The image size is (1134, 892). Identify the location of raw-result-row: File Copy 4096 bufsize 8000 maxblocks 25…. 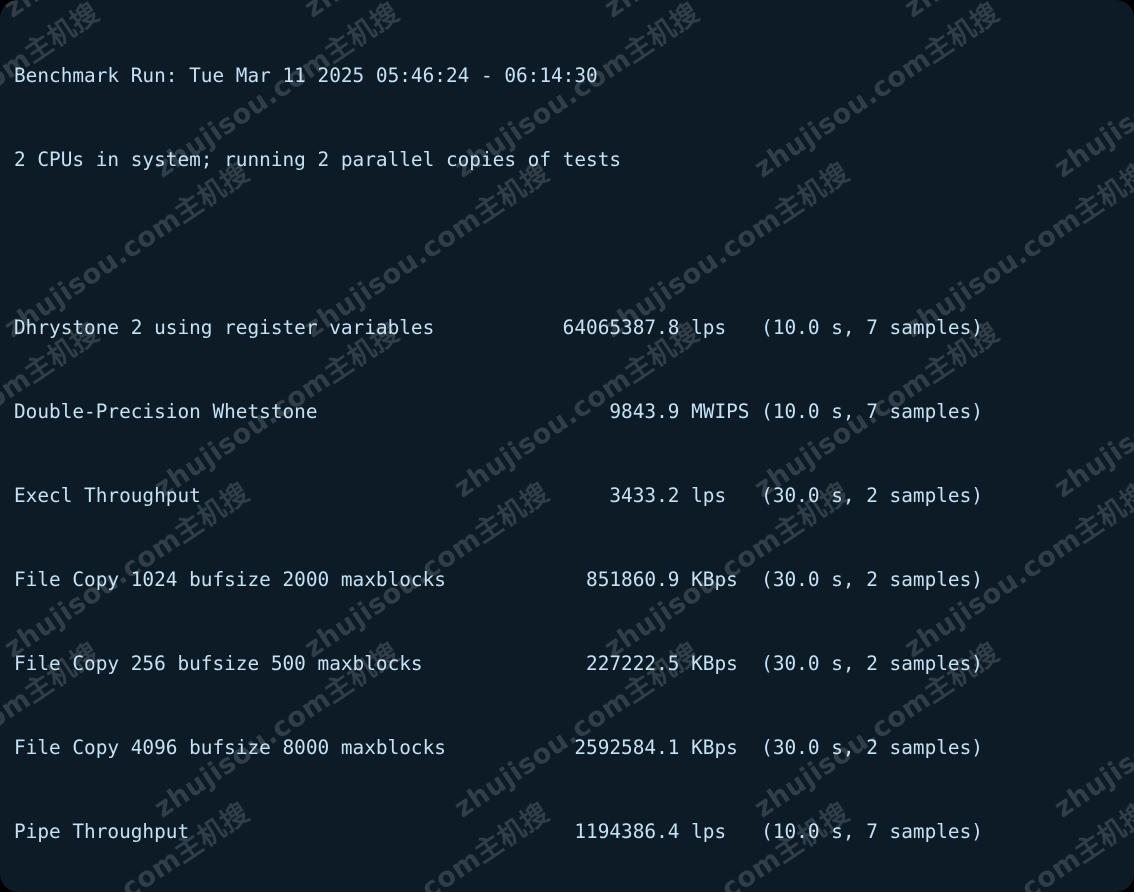
(498, 747).